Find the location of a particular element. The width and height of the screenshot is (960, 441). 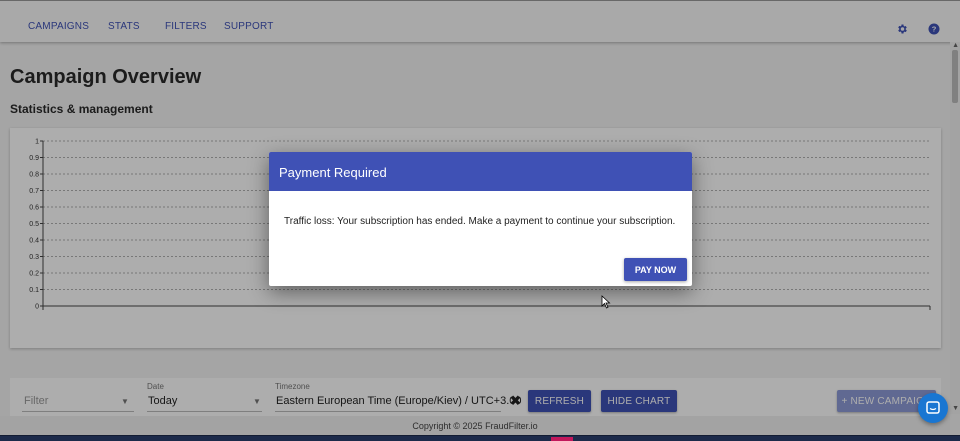

taskbar-app-item is located at coordinates (562, 439).